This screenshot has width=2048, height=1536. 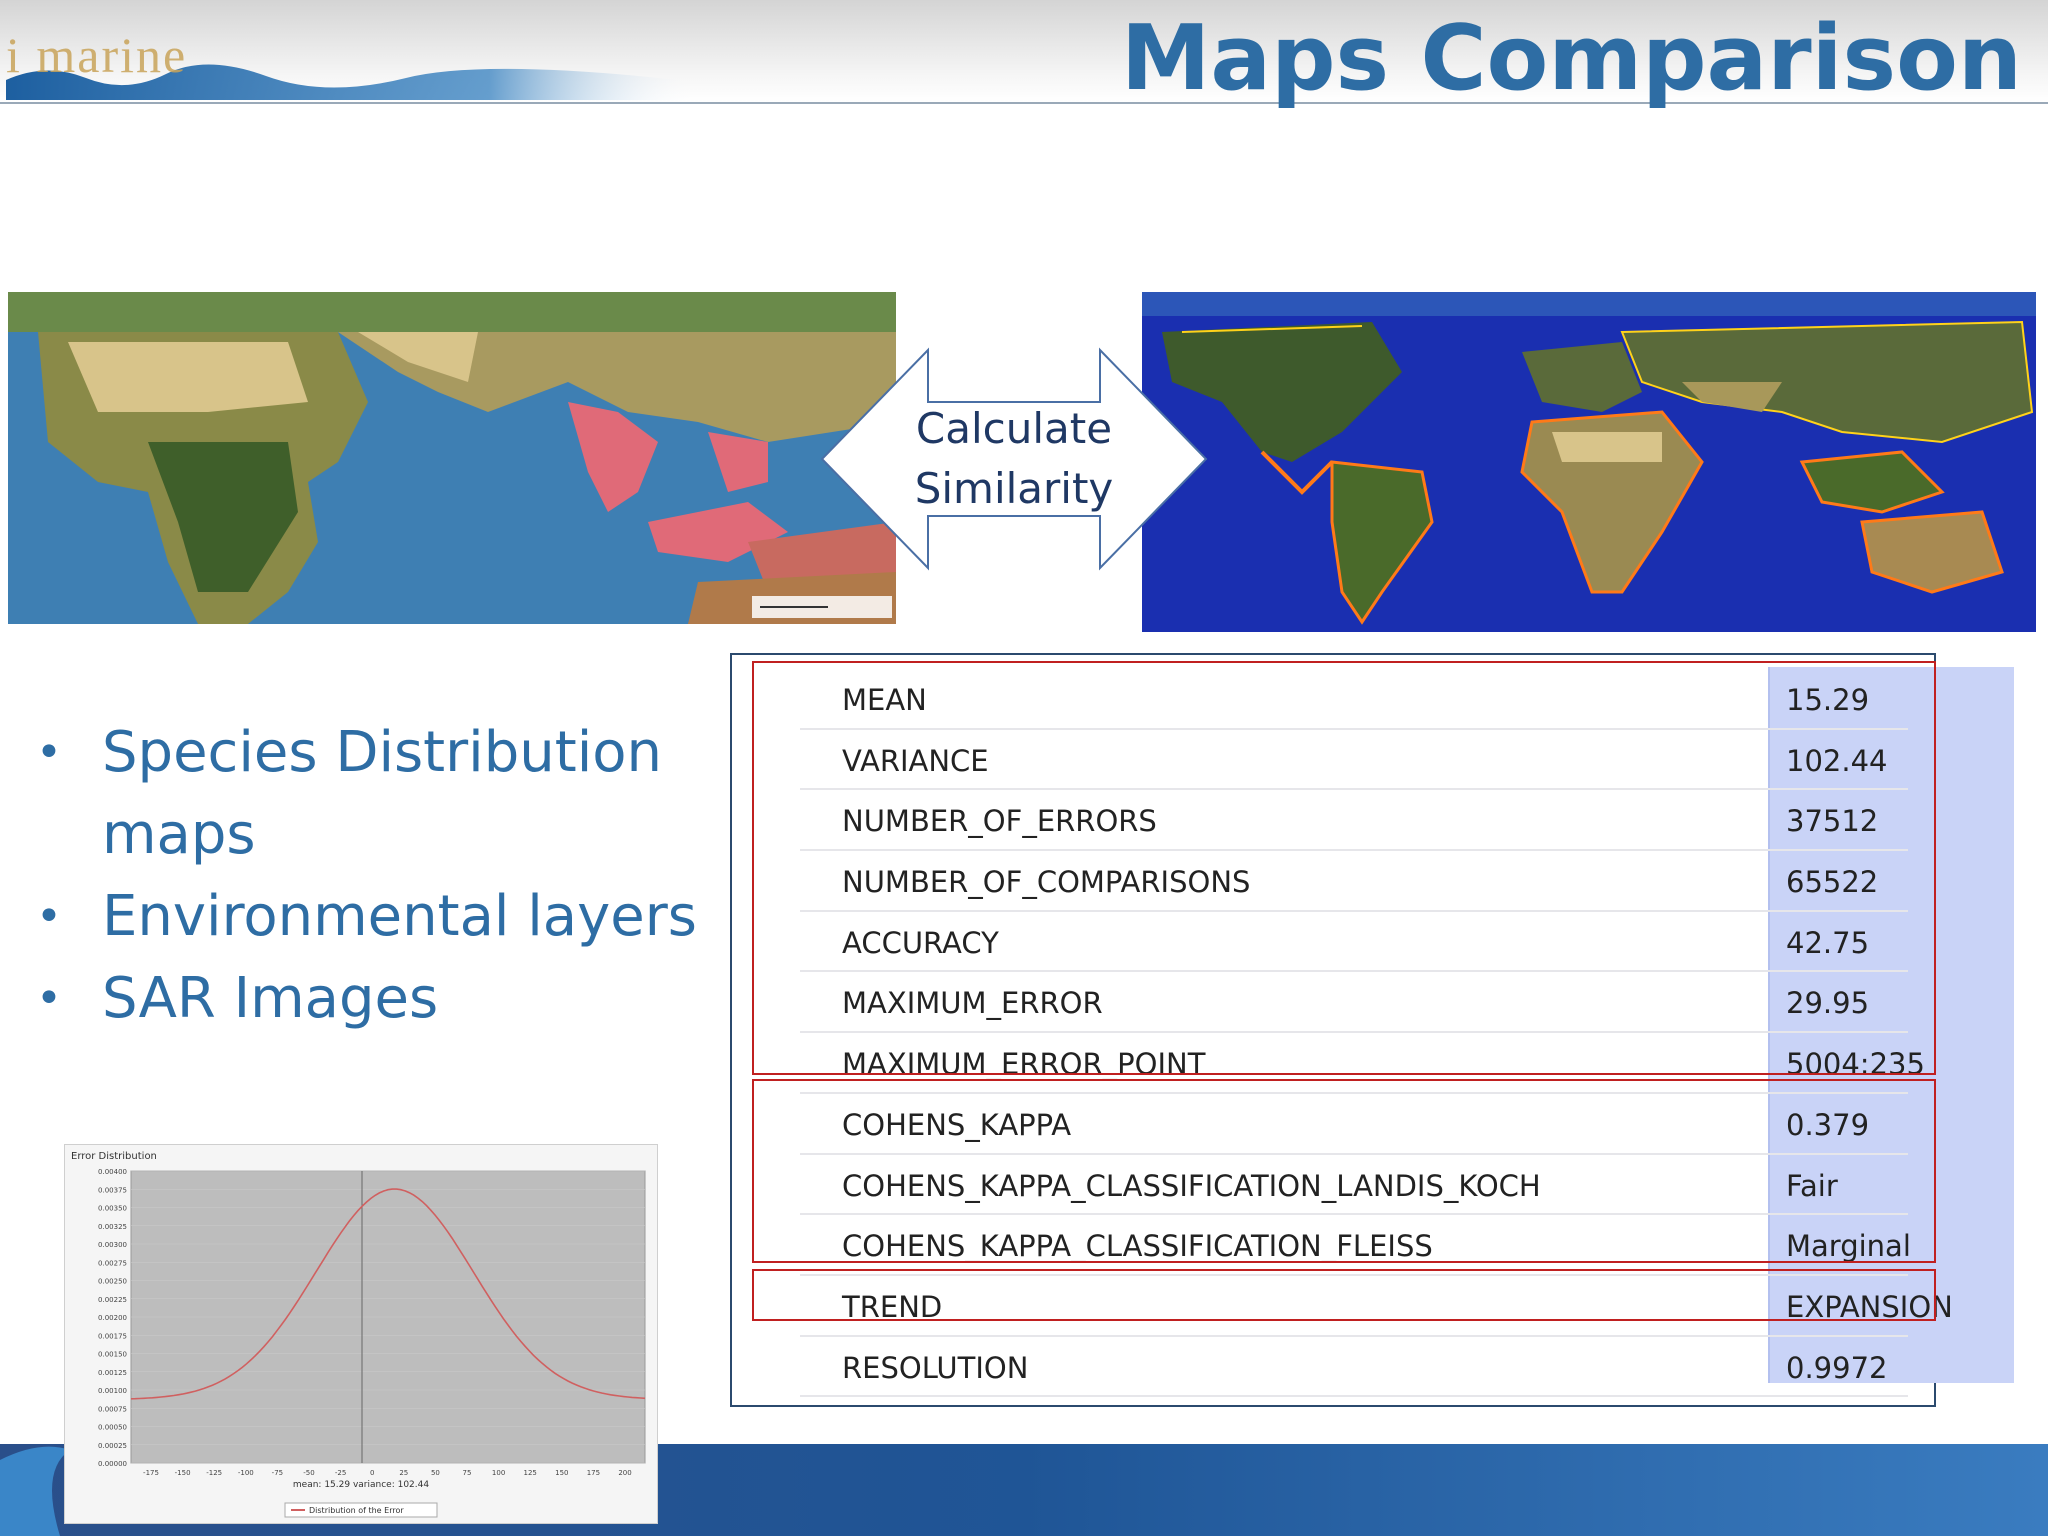 I want to click on y-tick-label: 0.00000, so click(x=112, y=1464).